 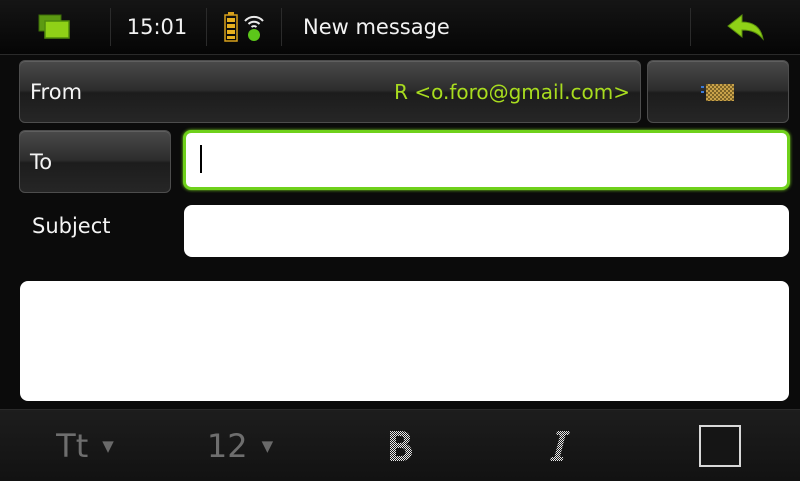 What do you see at coordinates (486, 160) in the screenshot?
I see `to-field` at bounding box center [486, 160].